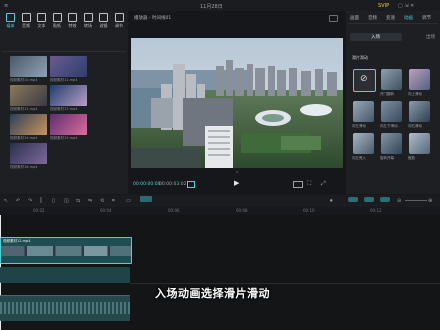 This screenshot has height=330, width=440. I want to click on clip-thumbnails, so click(66, 251).